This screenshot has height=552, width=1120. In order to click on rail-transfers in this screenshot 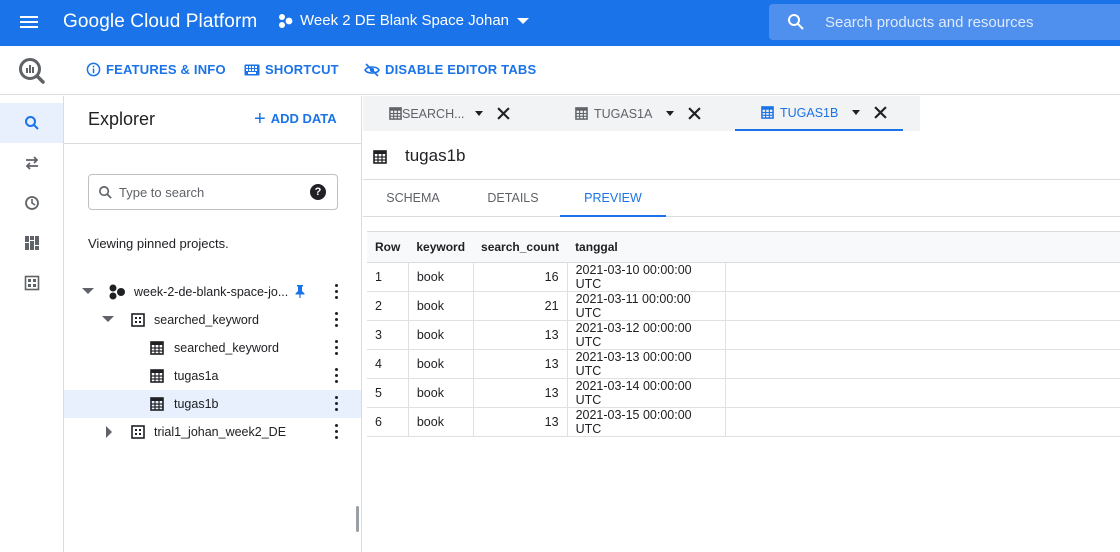, I will do `click(31, 163)`.